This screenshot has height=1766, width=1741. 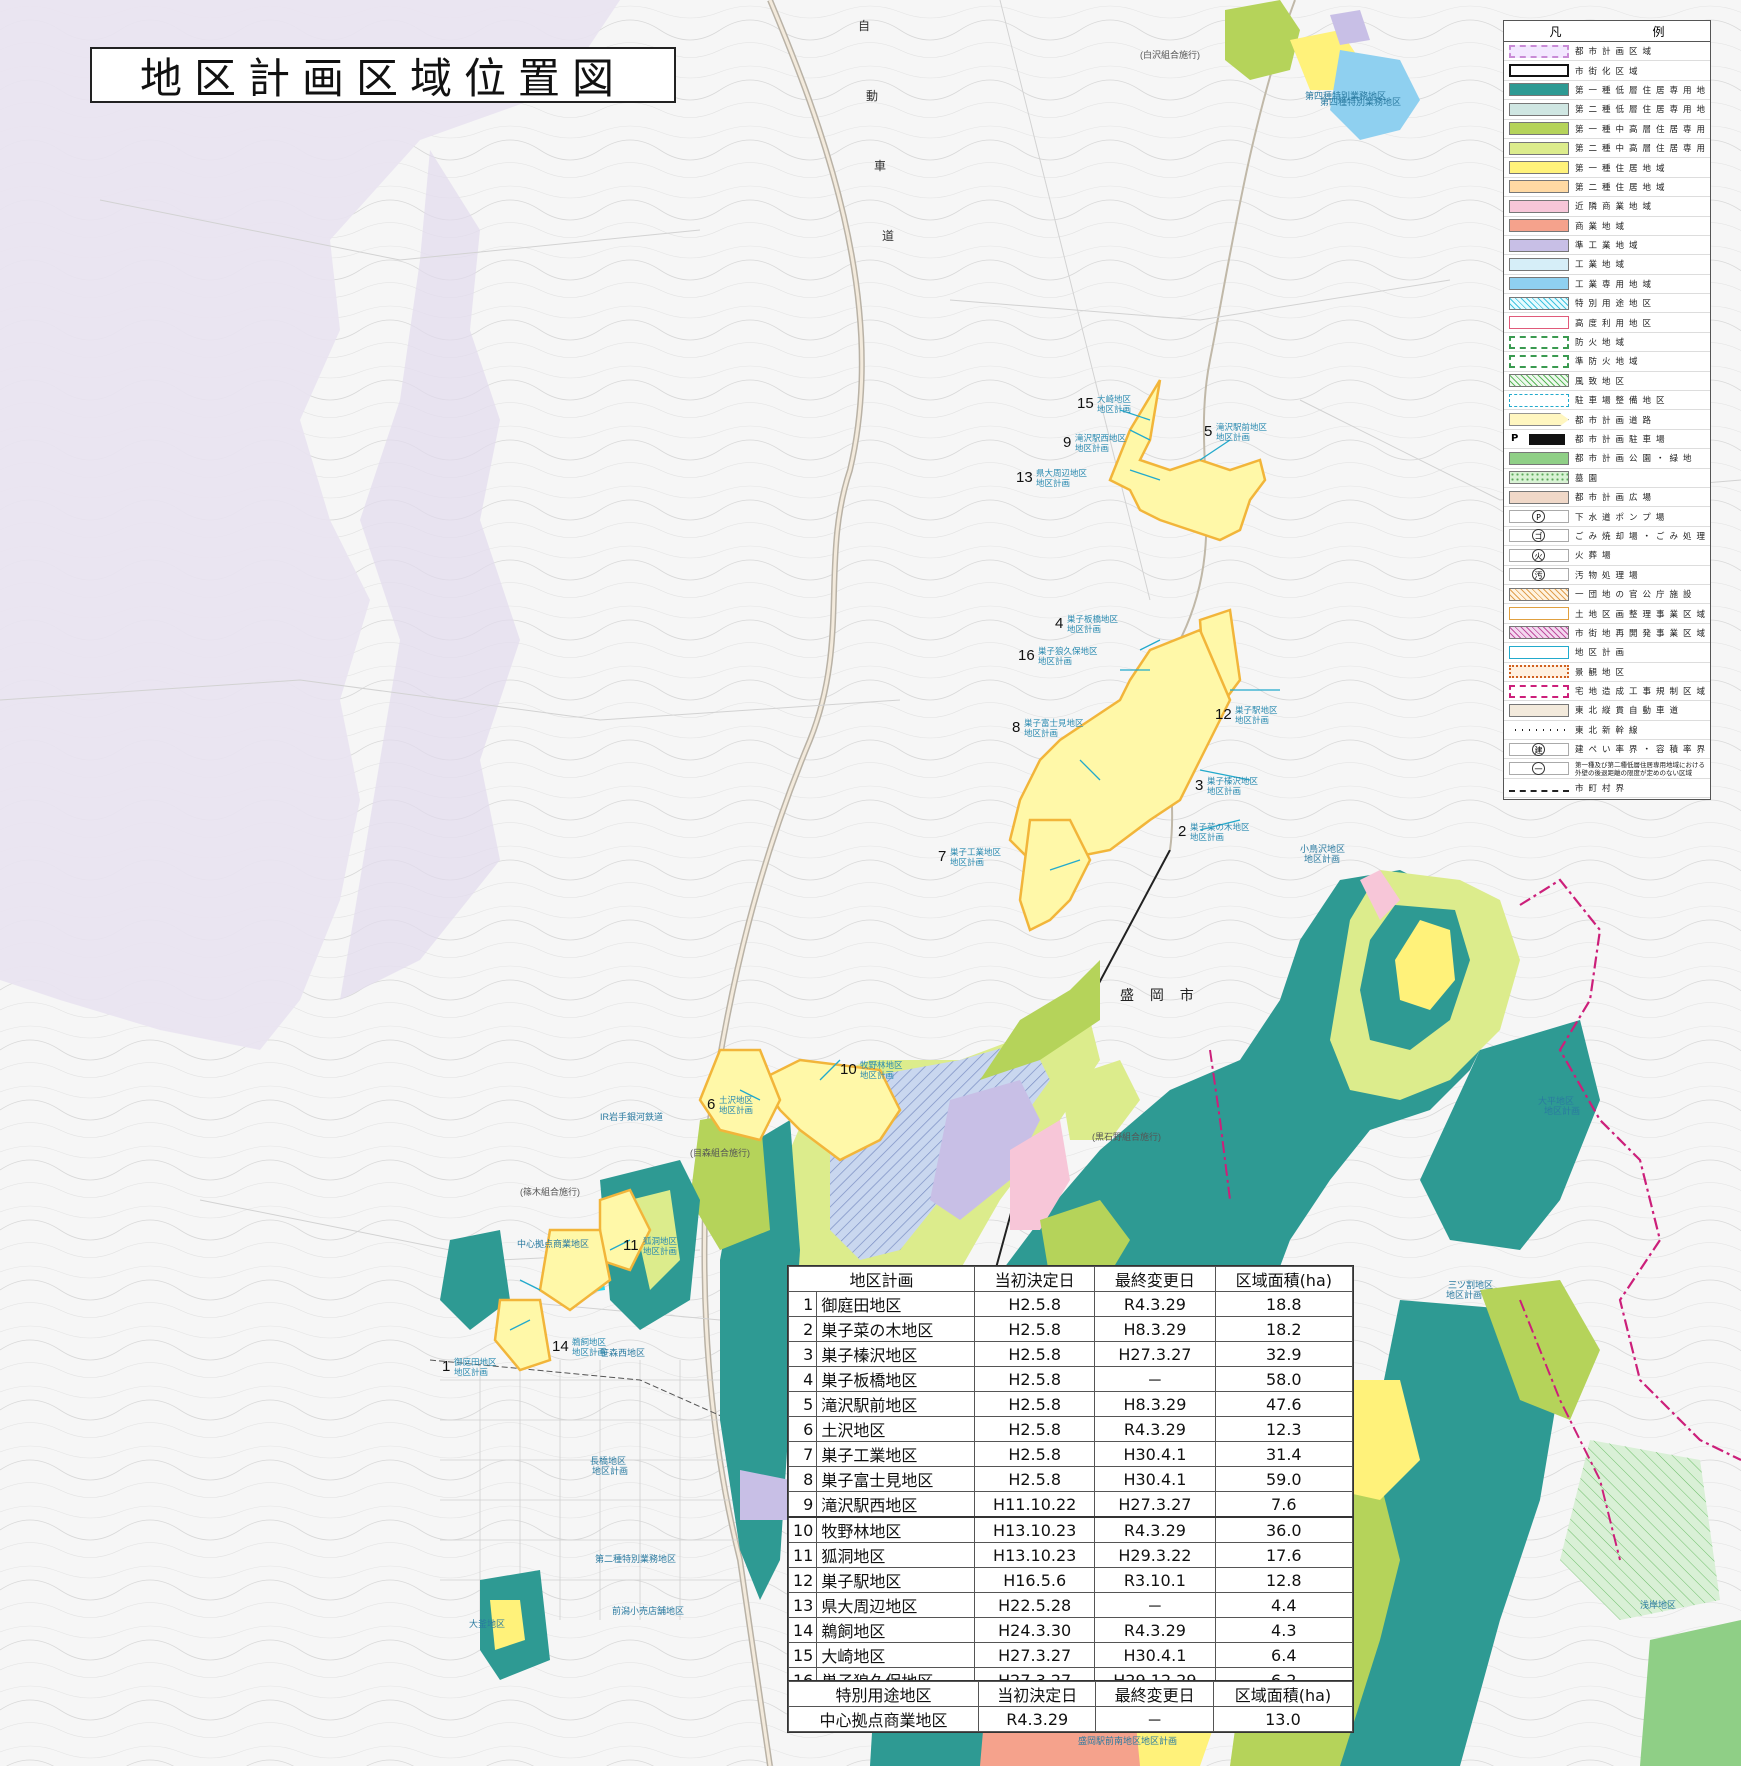 What do you see at coordinates (1154, 1694) in the screenshot?
I see `col-header-last: 最終変更日` at bounding box center [1154, 1694].